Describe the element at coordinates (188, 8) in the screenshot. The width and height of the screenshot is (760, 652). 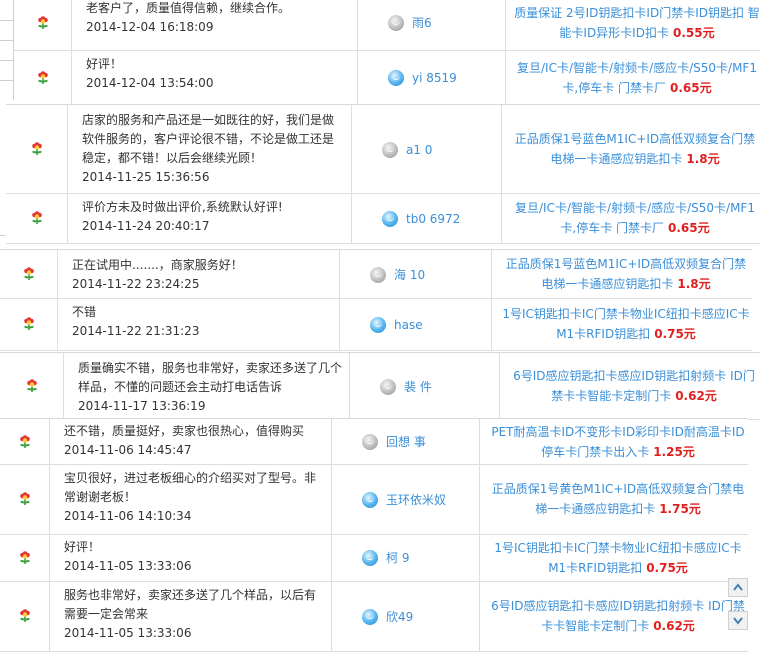
I see `comment-body: 老客户了，质量值得信赖，继续合作。` at that location.